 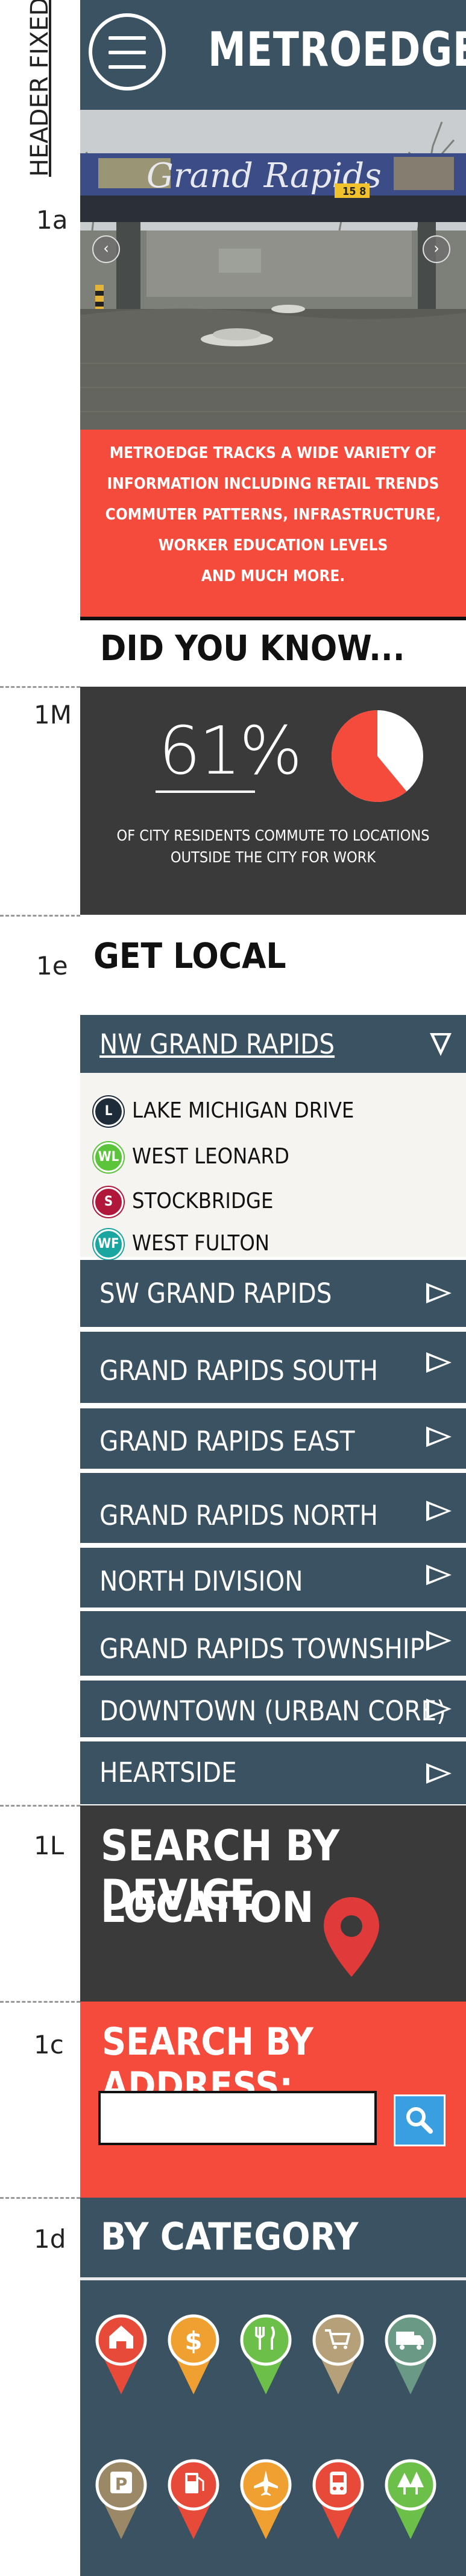 I want to click on region-label: SW GRAND RAPIDS, so click(x=216, y=1293).